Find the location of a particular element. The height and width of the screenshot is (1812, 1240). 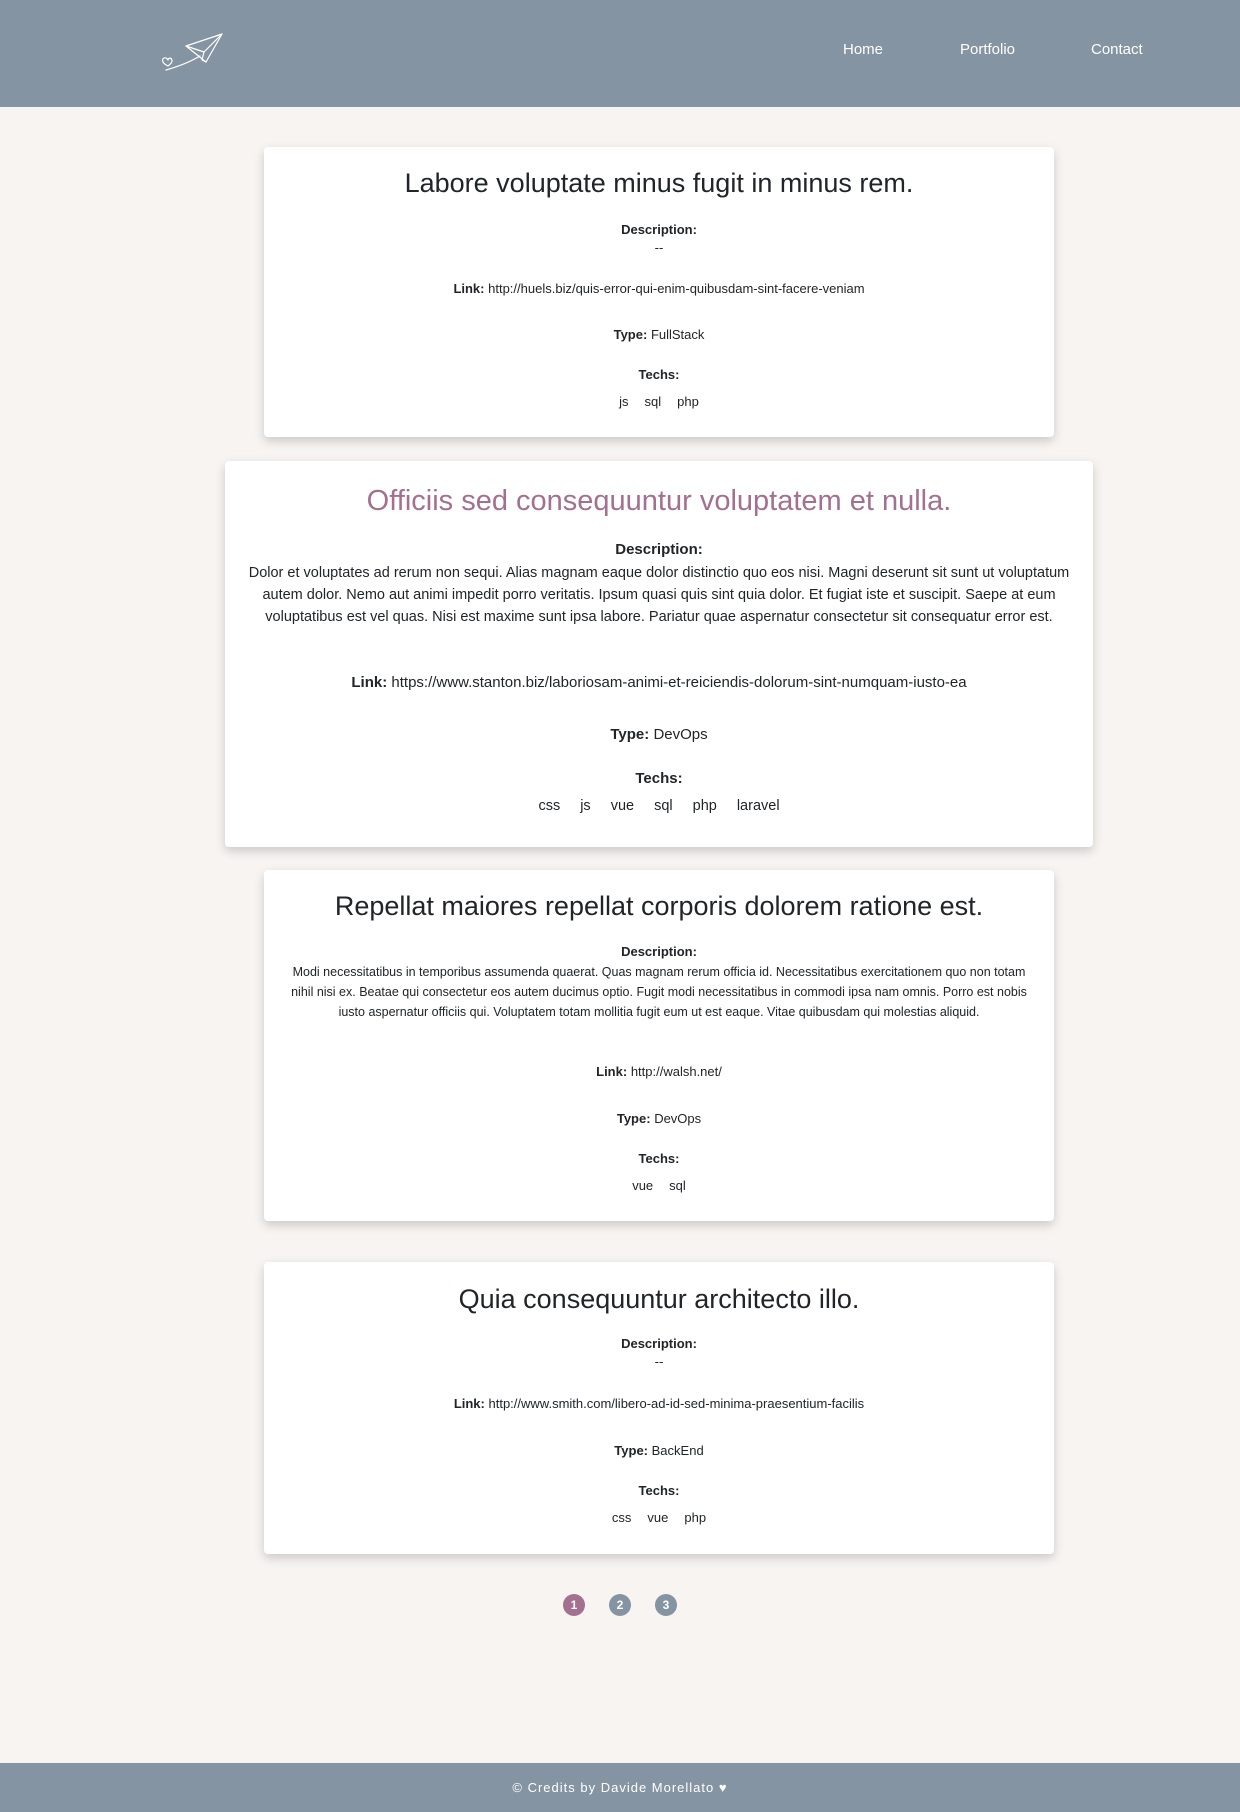

project-link-row: Link: http://walsh.net/ is located at coordinates (659, 1071).